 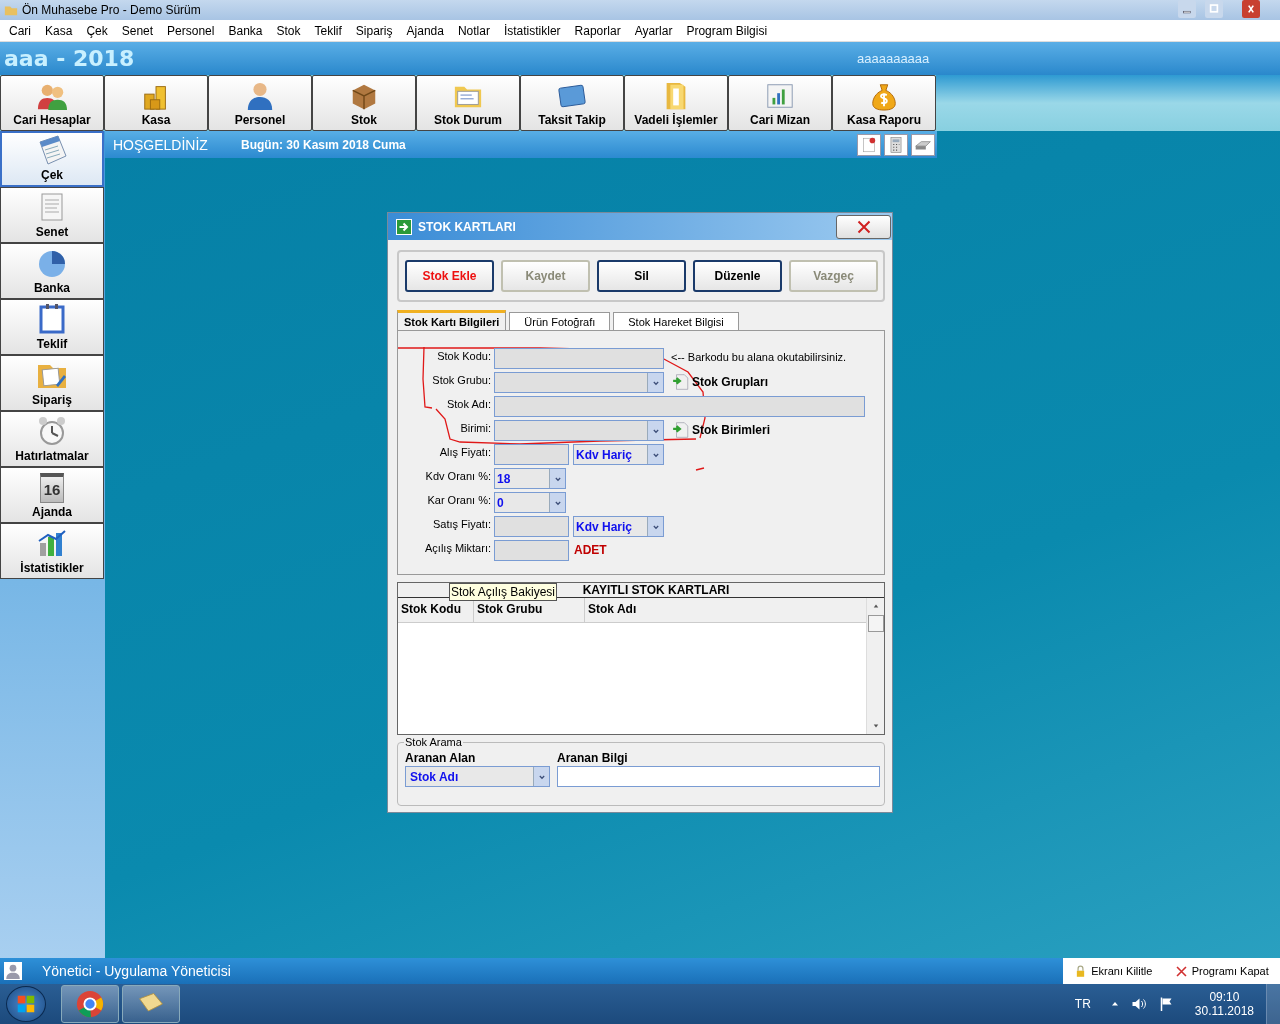 I want to click on welcome-title: HOŞGELDİNİZ, so click(x=161, y=144).